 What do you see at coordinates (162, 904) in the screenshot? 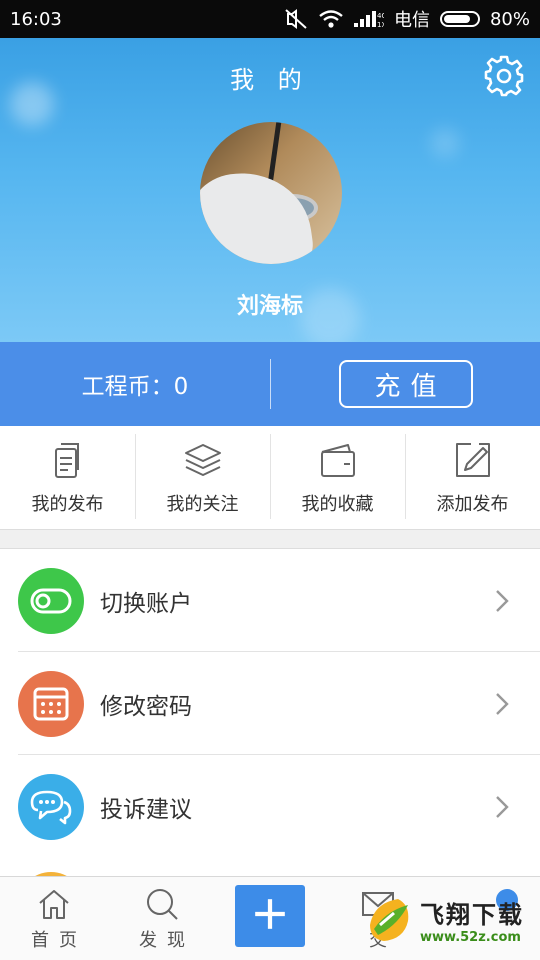
I see `search-icon` at bounding box center [162, 904].